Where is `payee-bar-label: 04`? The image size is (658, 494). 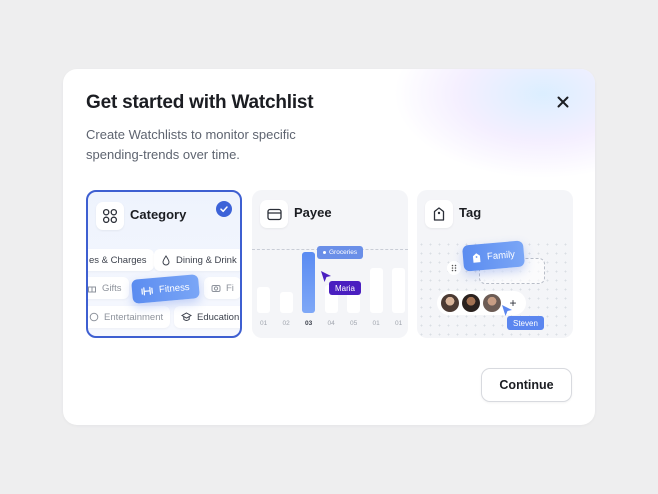
payee-bar-label: 04 is located at coordinates (331, 323).